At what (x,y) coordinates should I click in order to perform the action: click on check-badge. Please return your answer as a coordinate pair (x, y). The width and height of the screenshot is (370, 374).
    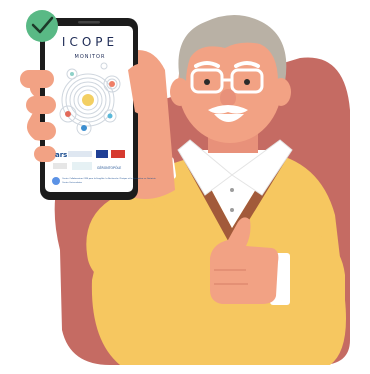
    Looking at the image, I should click on (42, 26).